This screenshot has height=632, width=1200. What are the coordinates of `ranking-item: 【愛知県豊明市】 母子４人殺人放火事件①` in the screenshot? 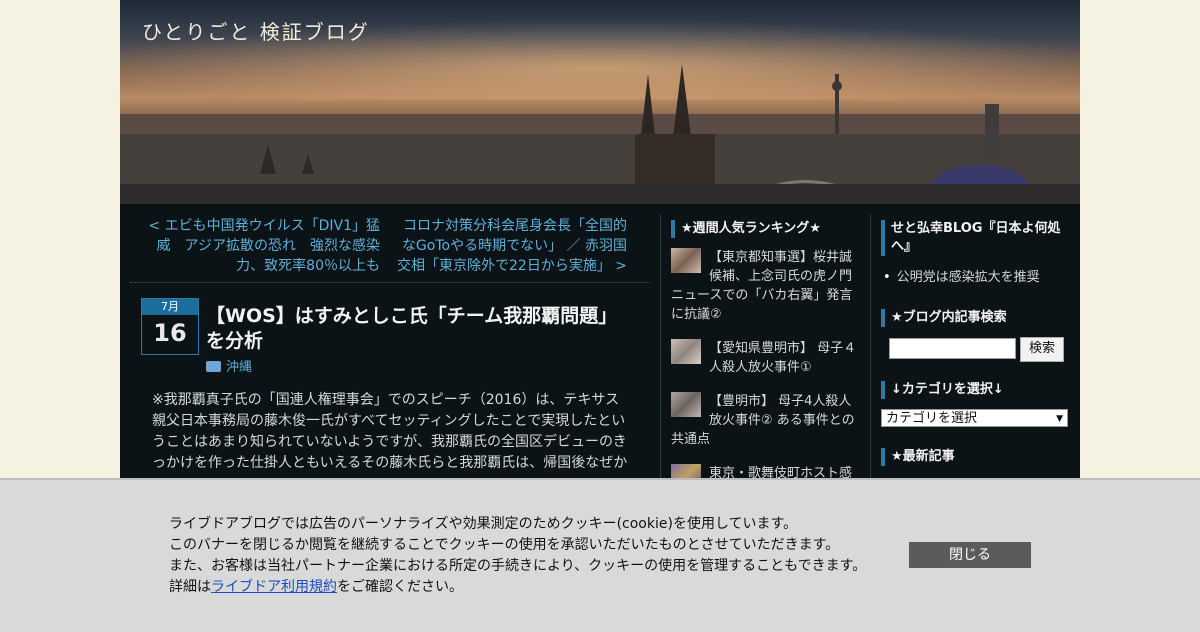 It's located at (764, 358).